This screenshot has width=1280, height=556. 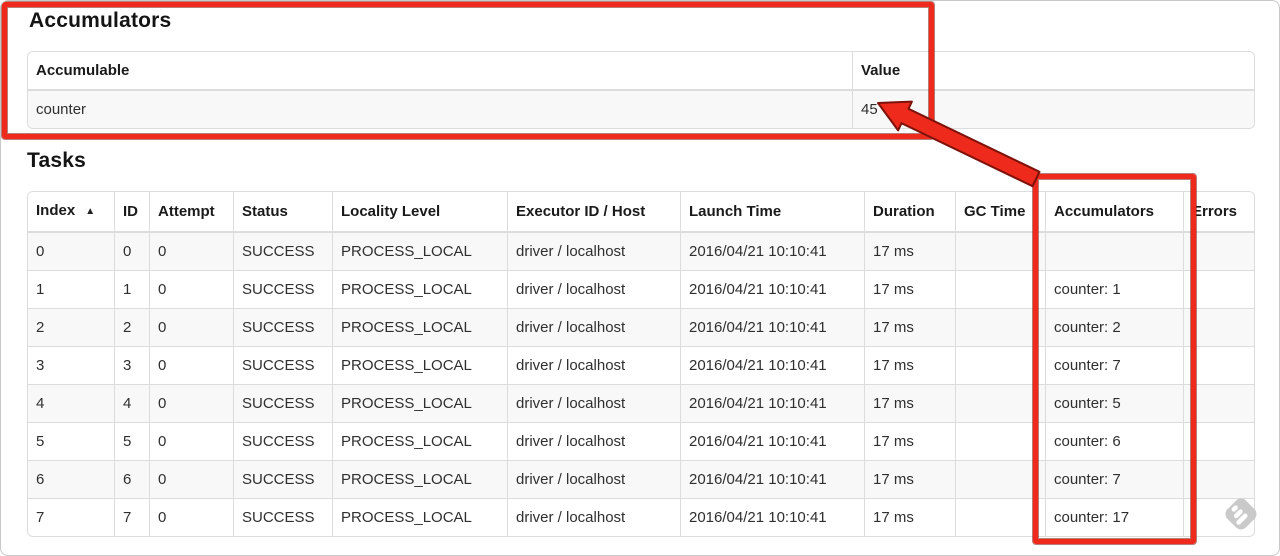 I want to click on table-cell: counter: 1, so click(x=1114, y=289).